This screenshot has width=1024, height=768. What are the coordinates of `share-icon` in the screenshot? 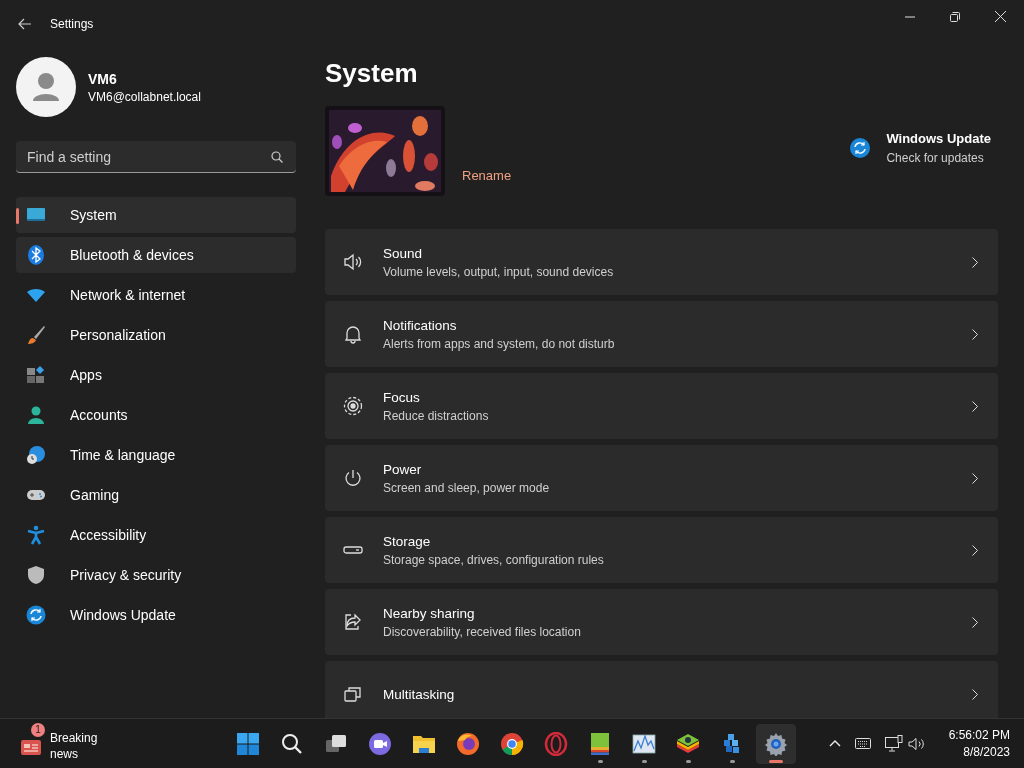 It's located at (353, 622).